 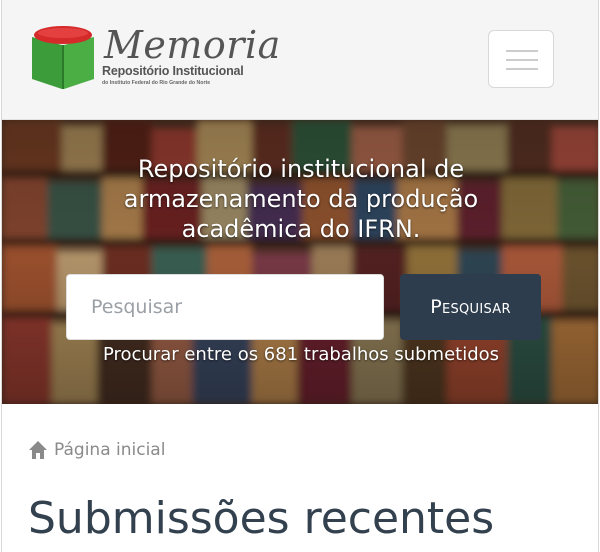 What do you see at coordinates (225, 307) in the screenshot?
I see `search-input` at bounding box center [225, 307].